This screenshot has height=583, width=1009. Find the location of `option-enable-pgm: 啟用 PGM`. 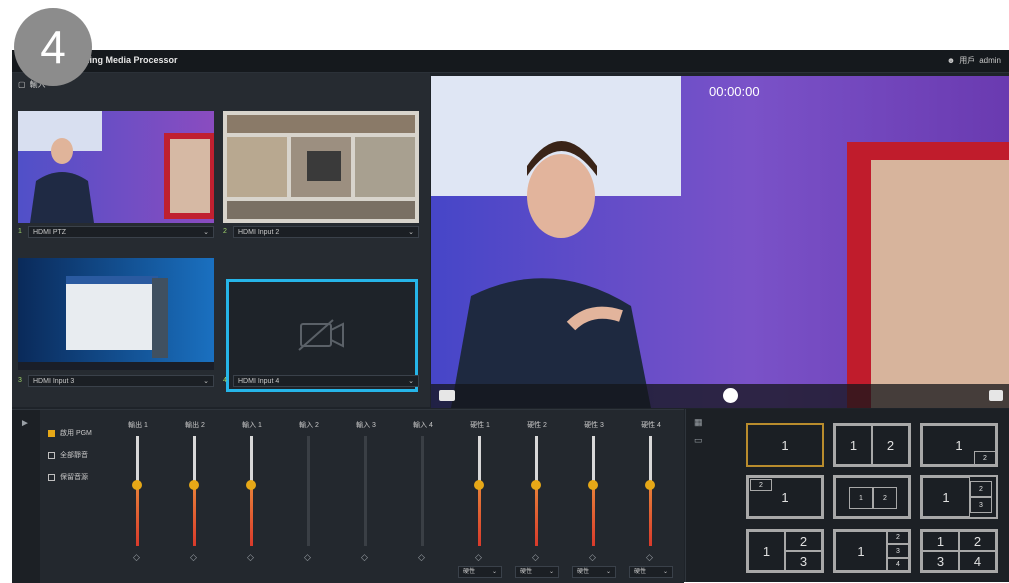

option-enable-pgm: 啟用 PGM is located at coordinates (70, 433).